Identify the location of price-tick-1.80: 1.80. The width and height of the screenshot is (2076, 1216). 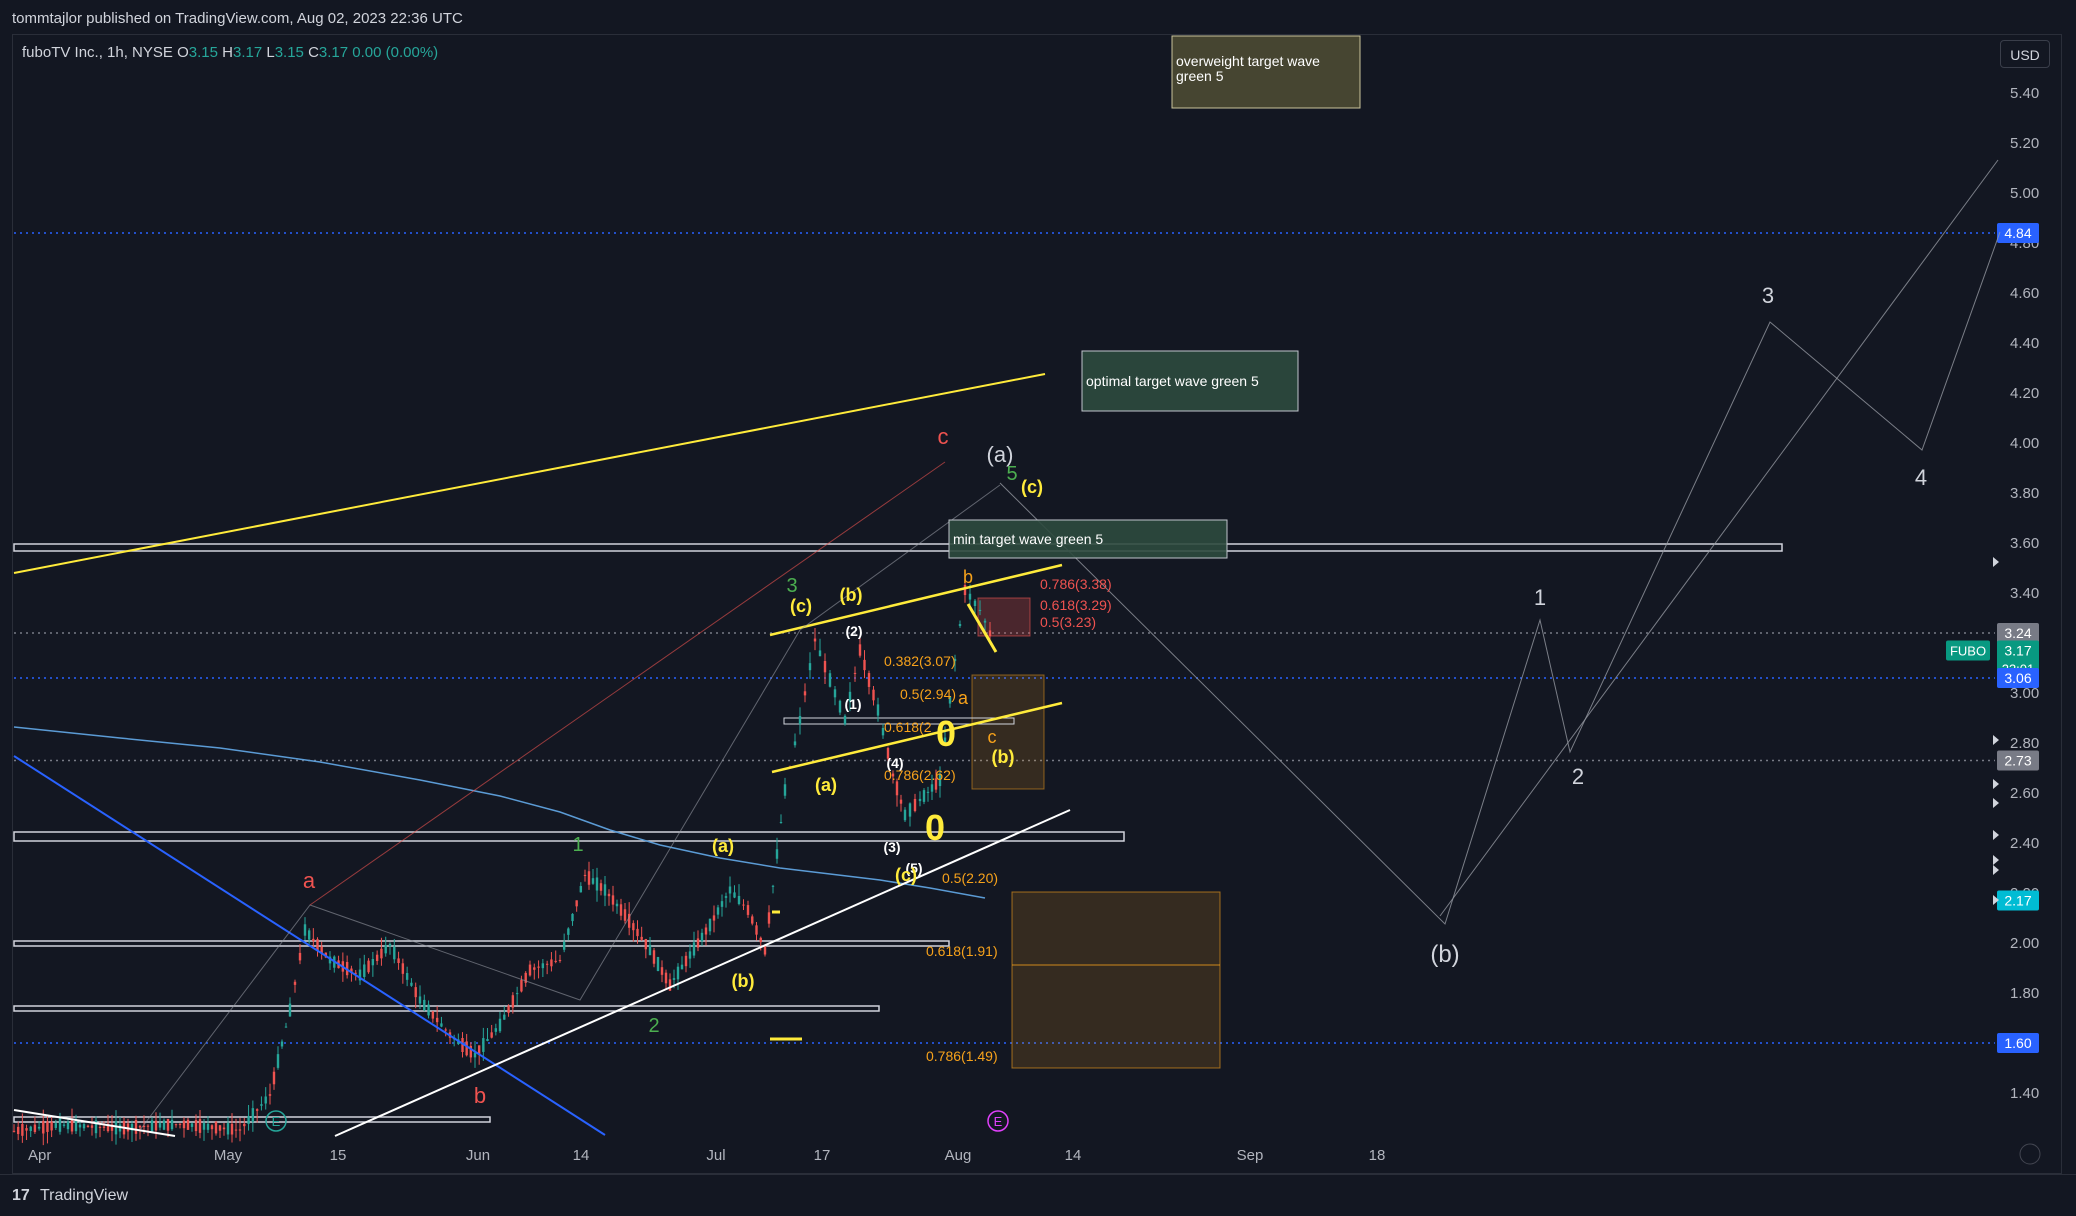
(2024, 993).